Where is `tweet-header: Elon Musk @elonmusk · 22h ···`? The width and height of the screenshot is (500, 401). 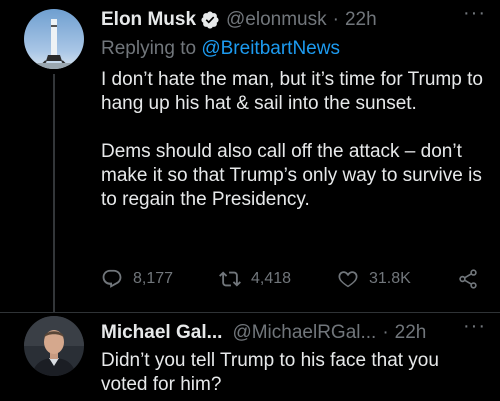
tweet-header: Elon Musk @elonmusk · 22h ··· is located at coordinates (293, 17).